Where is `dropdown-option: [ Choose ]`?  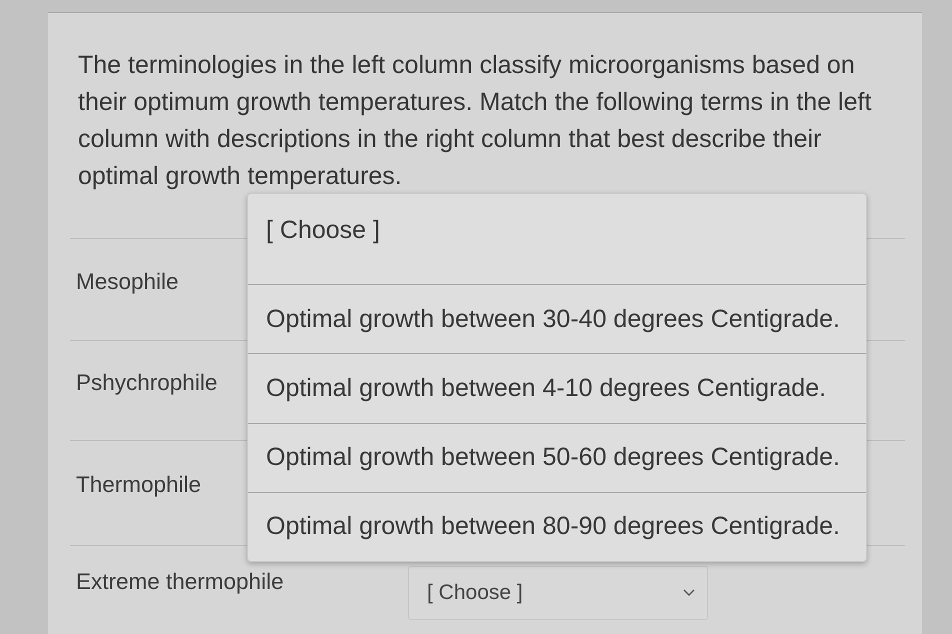
dropdown-option: [ Choose ] is located at coordinates (557, 239).